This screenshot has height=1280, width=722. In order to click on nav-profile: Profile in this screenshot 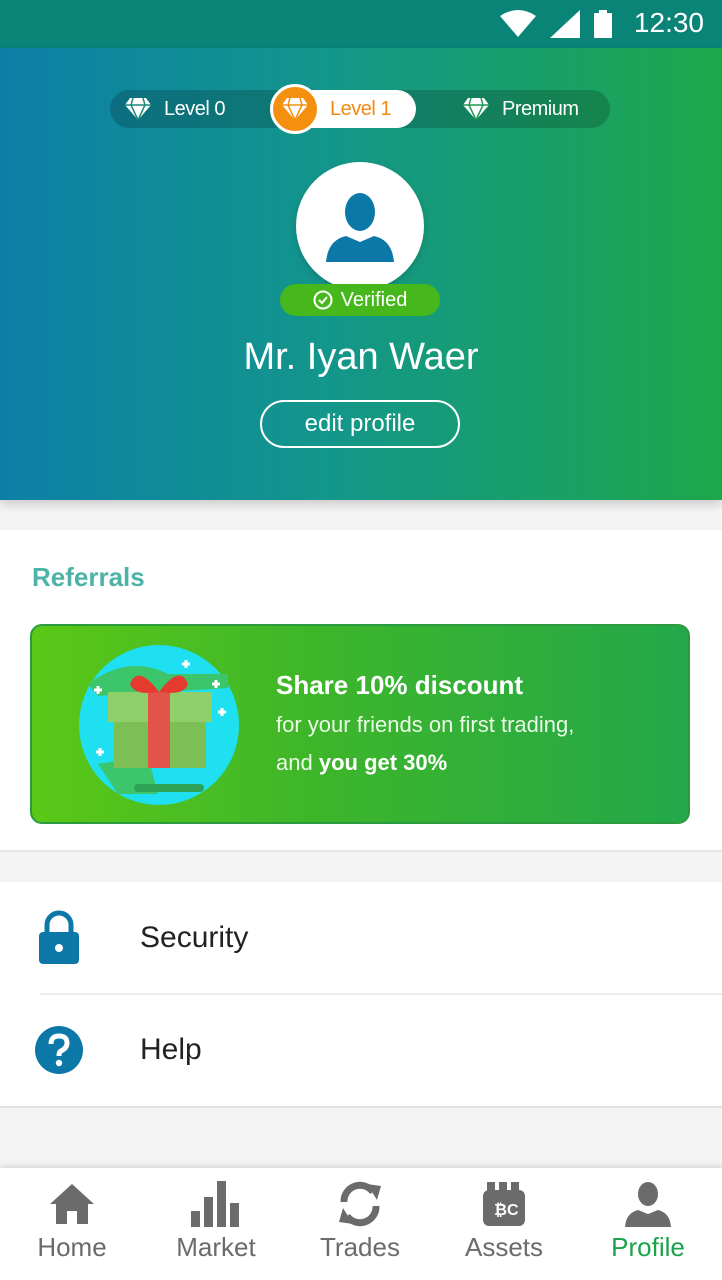, I will do `click(648, 1224)`.